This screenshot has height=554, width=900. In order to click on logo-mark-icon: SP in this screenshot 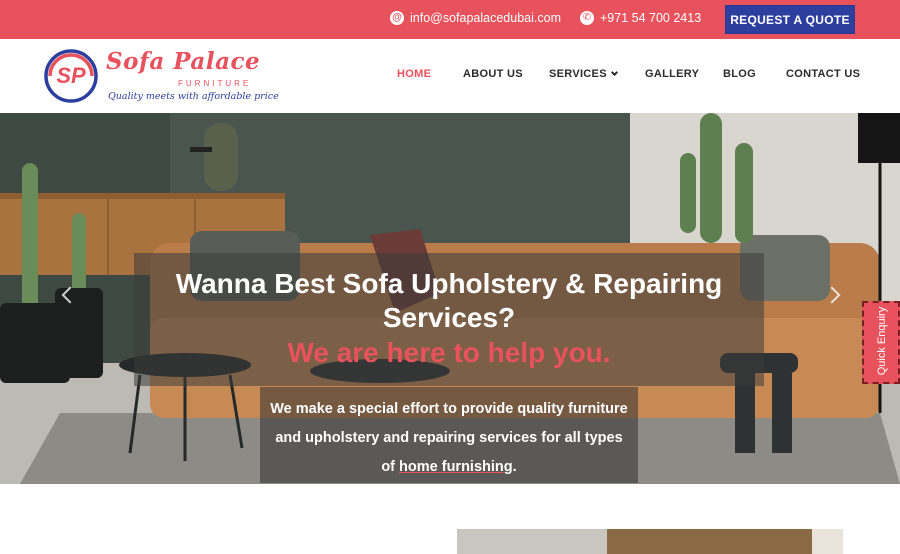, I will do `click(71, 76)`.